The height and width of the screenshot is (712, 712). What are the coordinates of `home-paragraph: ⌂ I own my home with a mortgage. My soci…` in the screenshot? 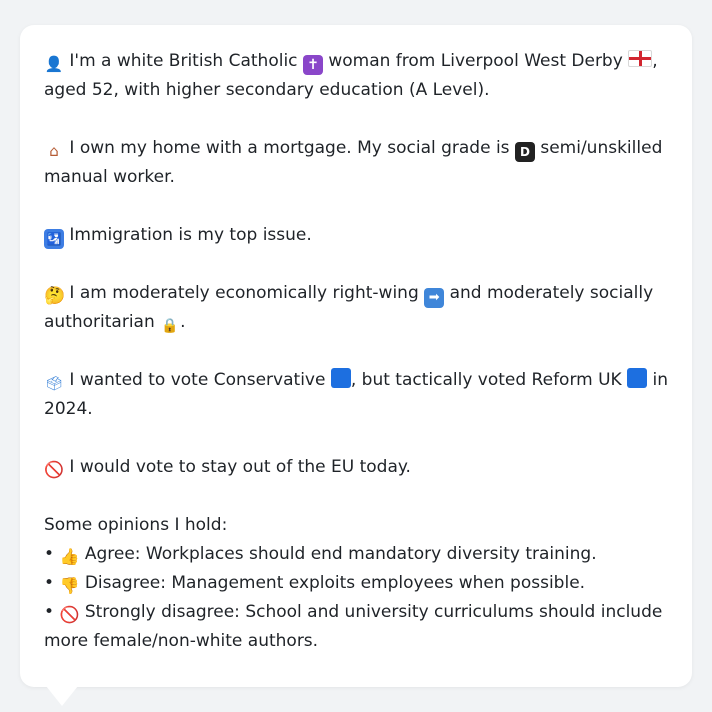 It's located at (356, 163).